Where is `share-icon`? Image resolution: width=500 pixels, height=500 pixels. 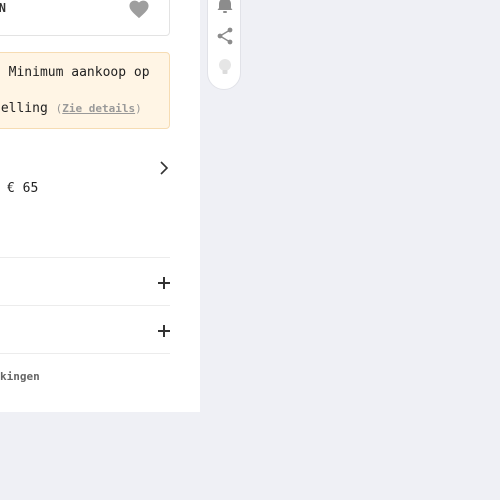
share-icon is located at coordinates (225, 36).